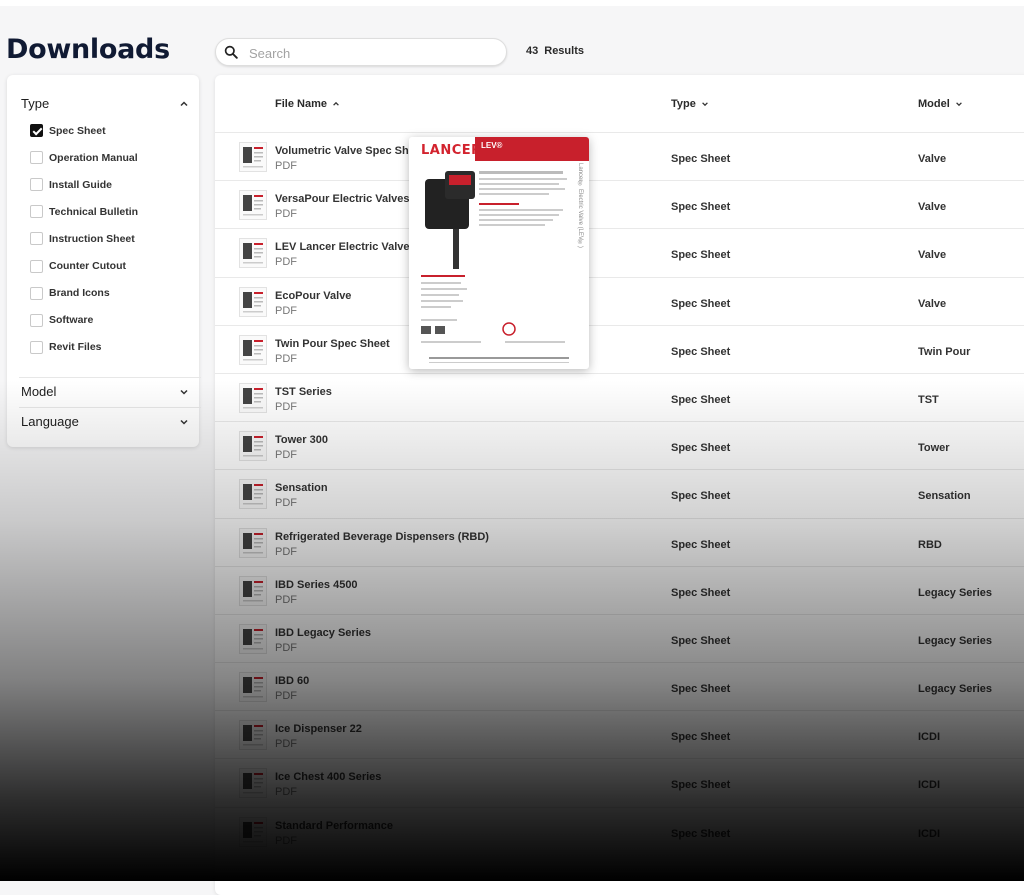 The width and height of the screenshot is (1024, 895). I want to click on filter-option: Install Guide, so click(71, 184).